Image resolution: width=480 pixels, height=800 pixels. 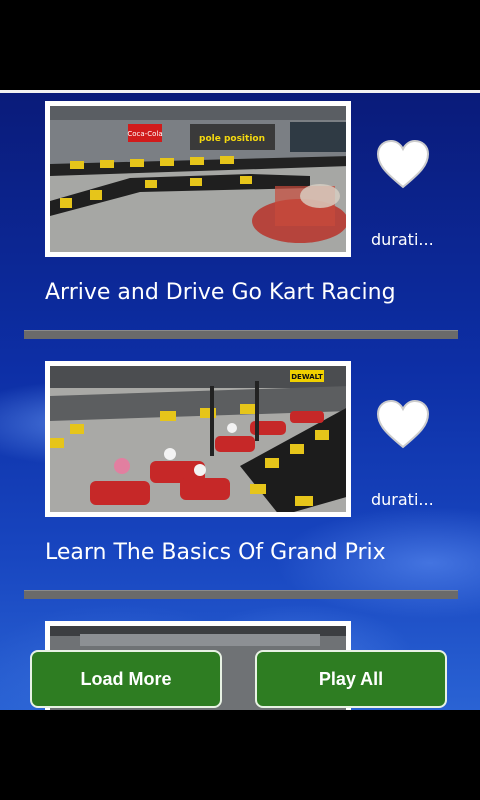 What do you see at coordinates (240, 45) in the screenshot?
I see `status-bar` at bounding box center [240, 45].